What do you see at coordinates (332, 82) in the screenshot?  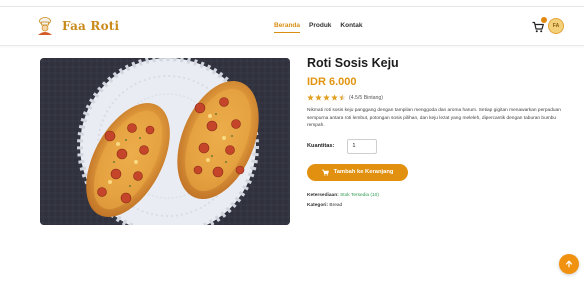 I see `product-price: IDR 6.000` at bounding box center [332, 82].